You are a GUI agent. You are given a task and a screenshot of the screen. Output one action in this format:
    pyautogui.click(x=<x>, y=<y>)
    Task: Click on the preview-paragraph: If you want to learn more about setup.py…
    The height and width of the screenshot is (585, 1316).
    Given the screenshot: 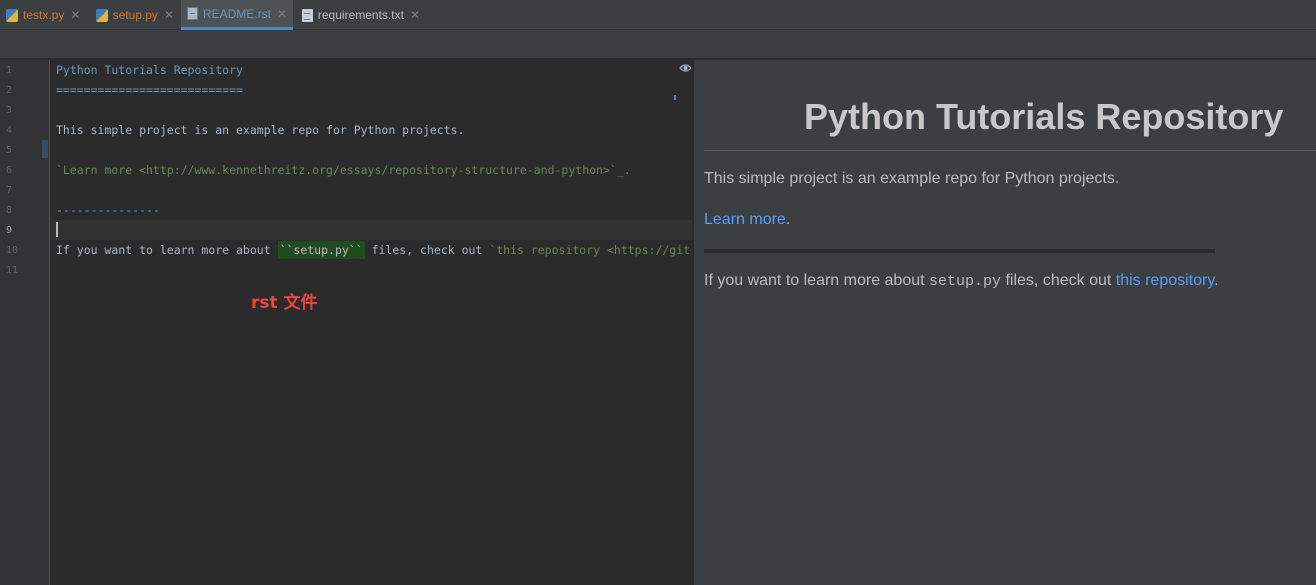 What is the action you would take?
    pyautogui.click(x=961, y=281)
    